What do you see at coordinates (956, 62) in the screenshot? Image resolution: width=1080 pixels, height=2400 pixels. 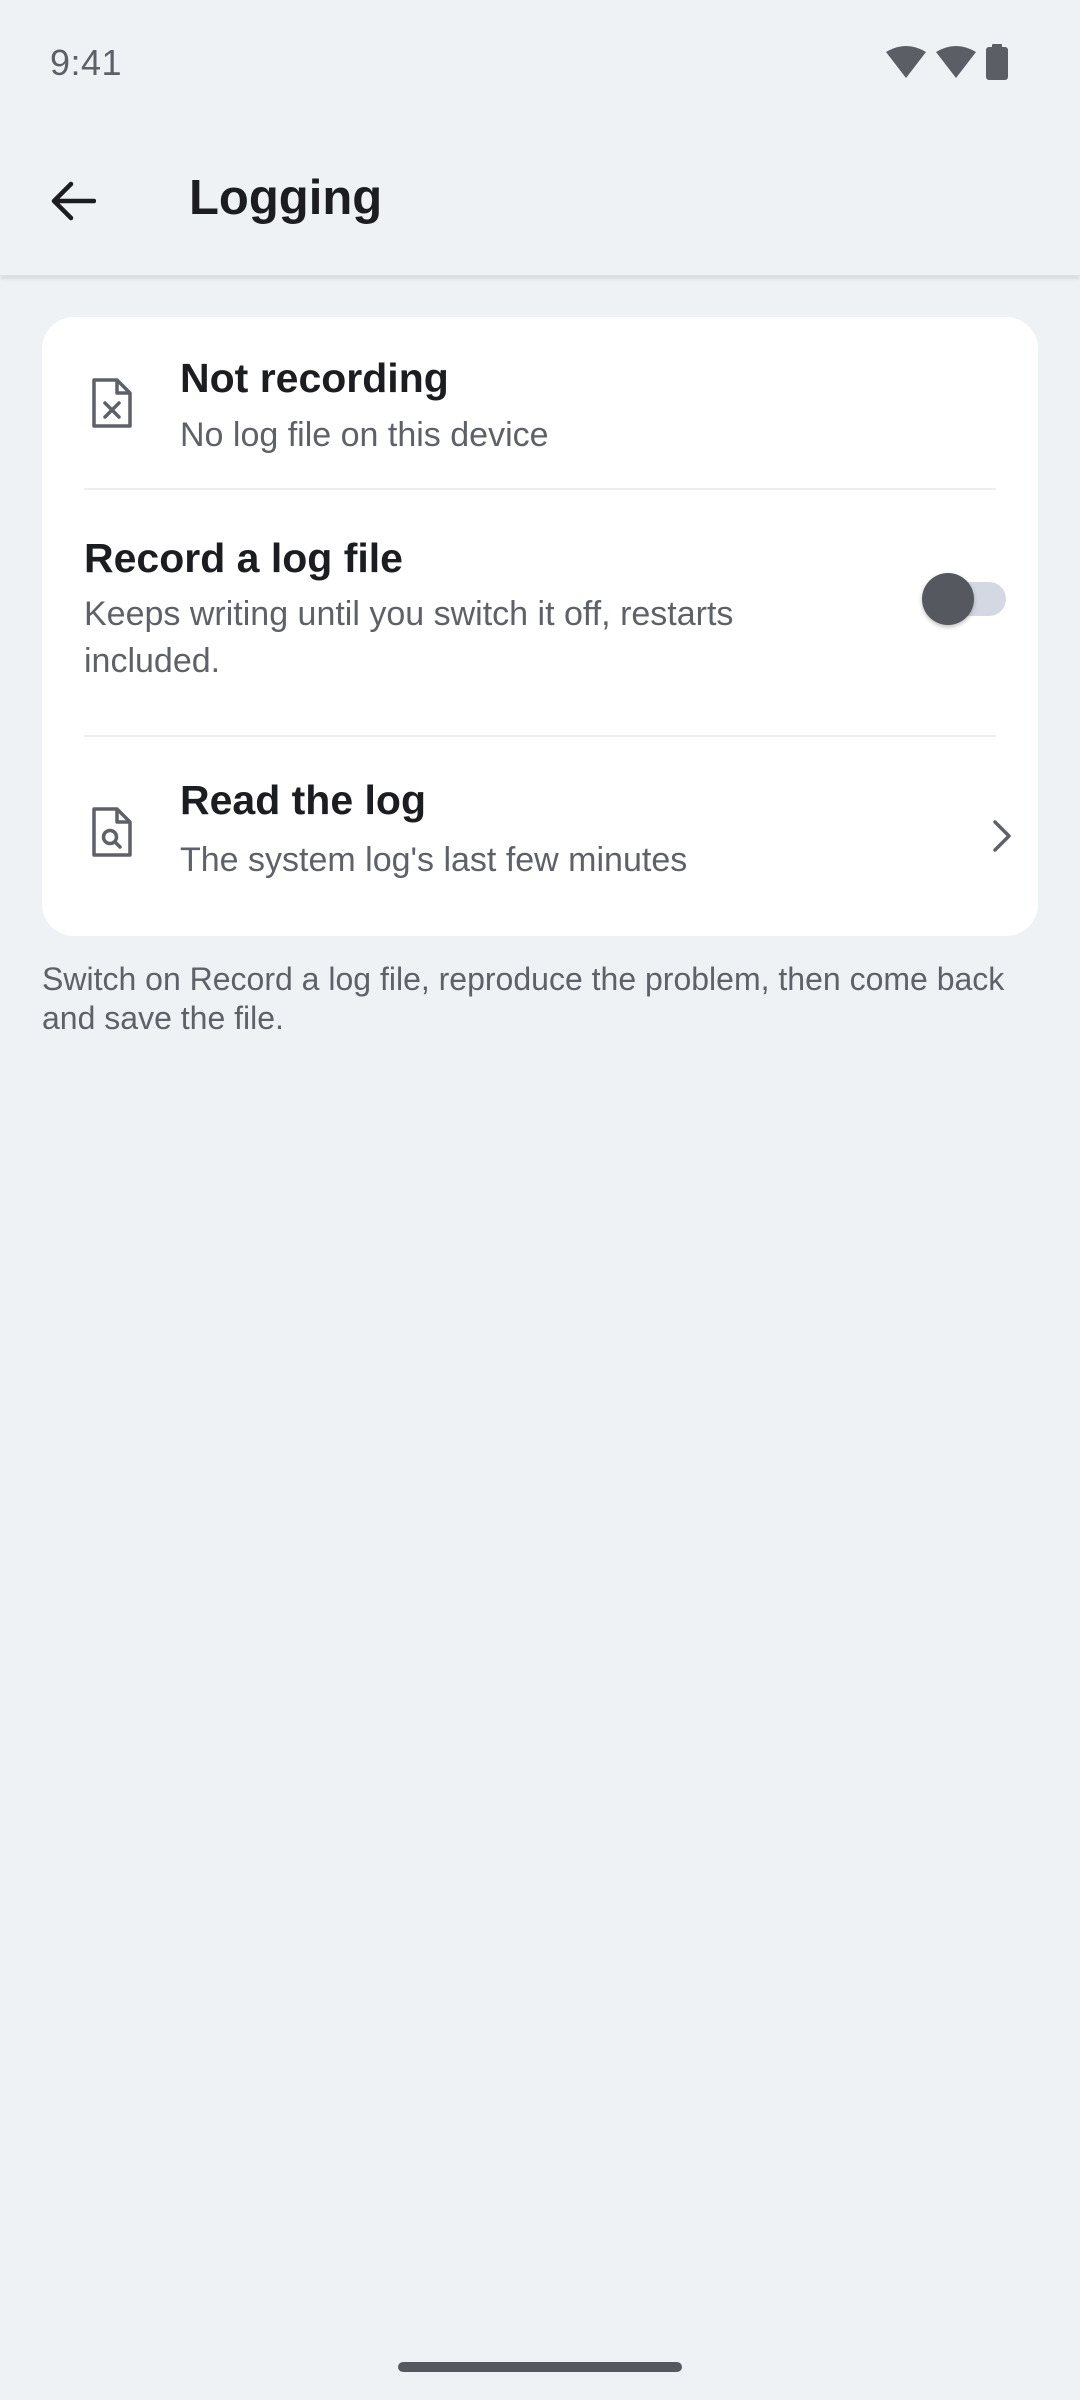 I see `signal-icon` at bounding box center [956, 62].